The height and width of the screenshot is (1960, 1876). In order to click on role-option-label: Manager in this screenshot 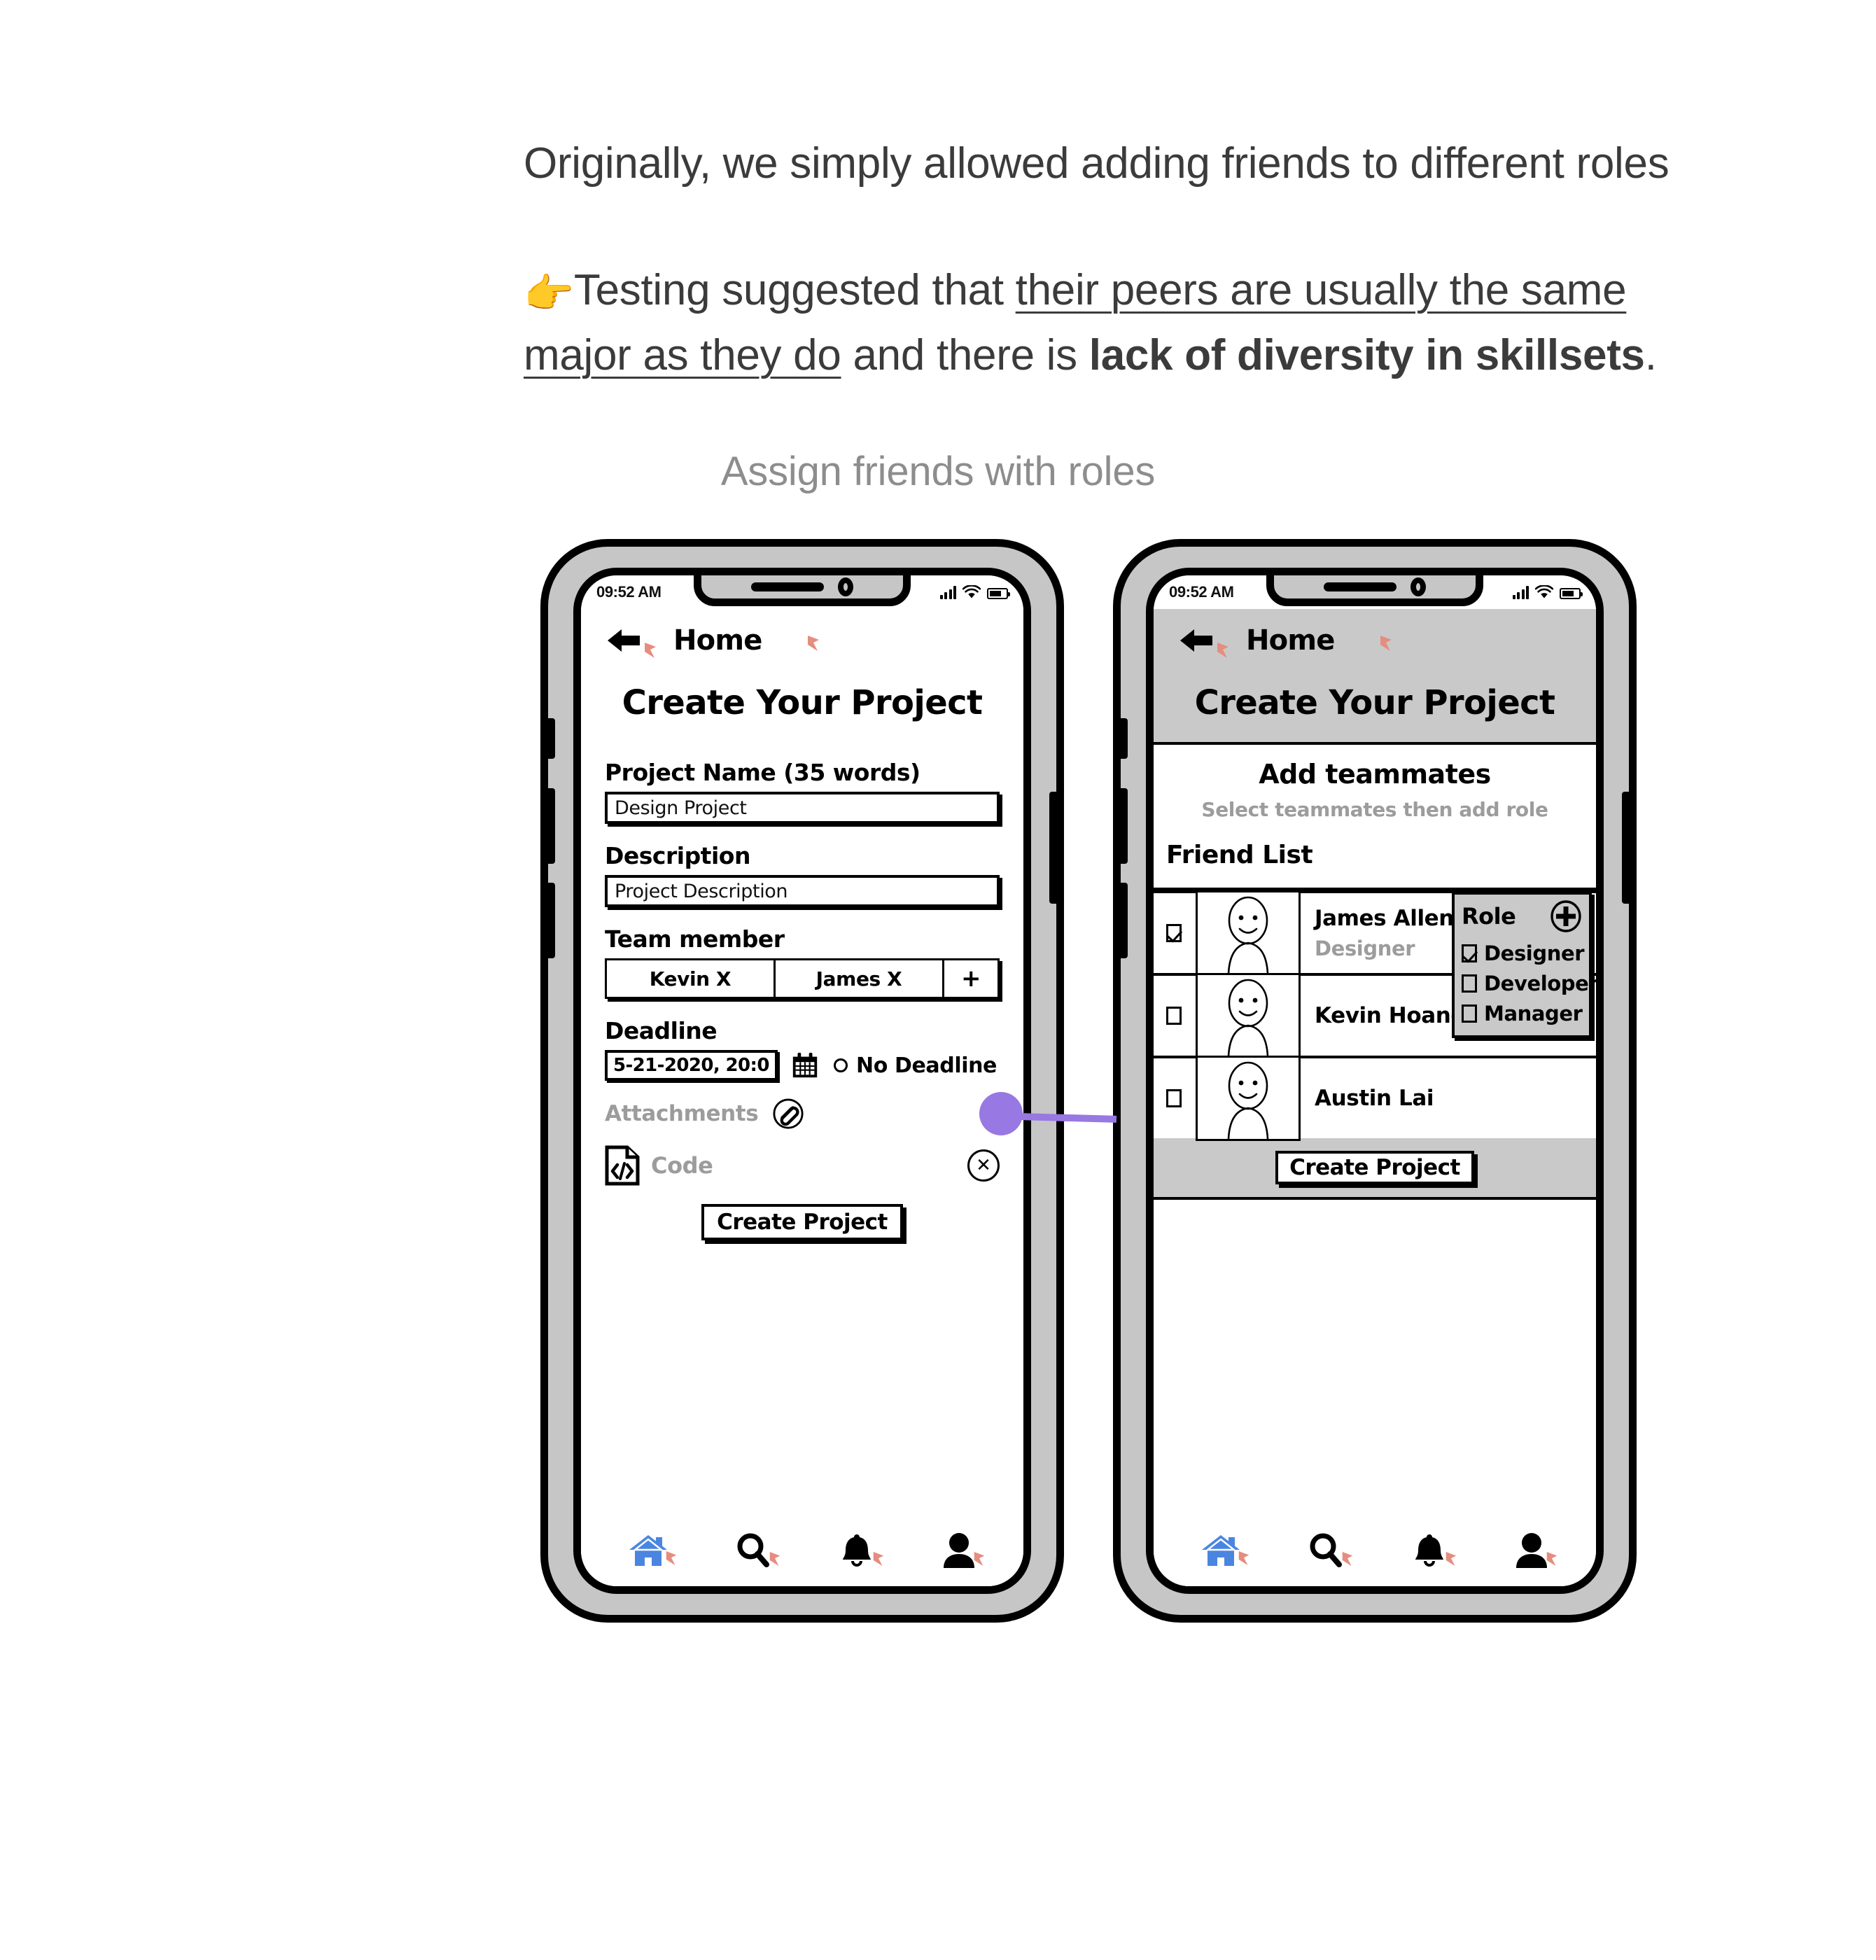, I will do `click(1533, 1014)`.